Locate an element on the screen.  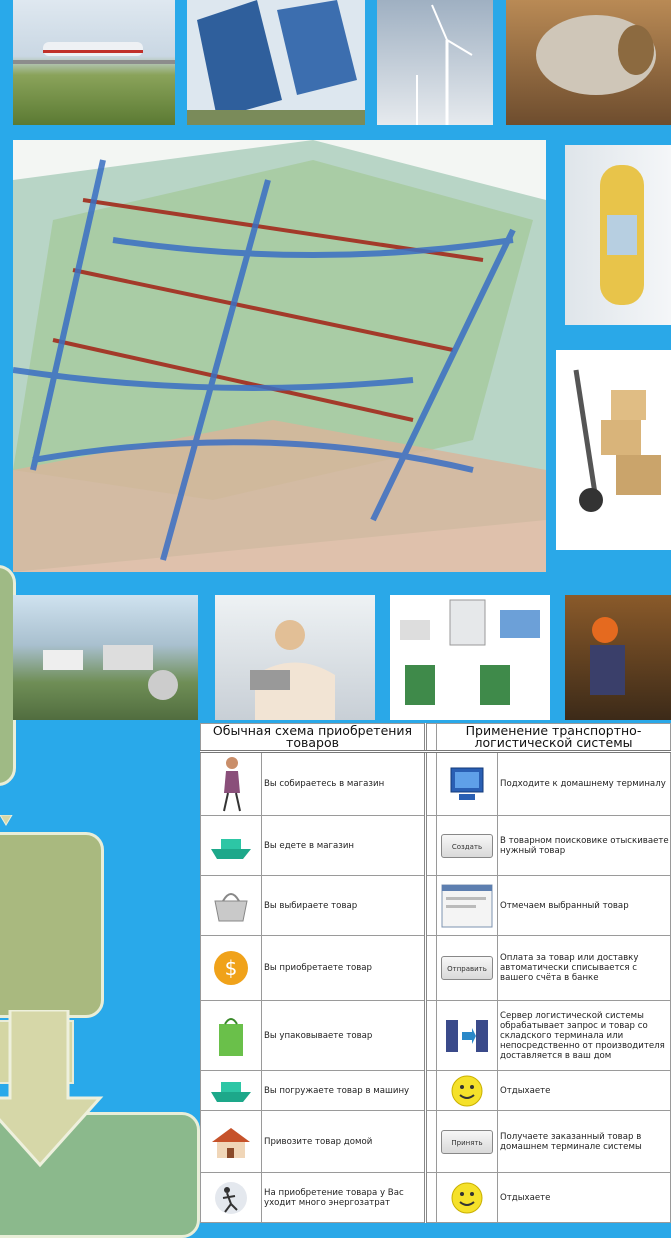
row-left-text: Вы погружаете товар в машину is located at coordinates (343, 1090).